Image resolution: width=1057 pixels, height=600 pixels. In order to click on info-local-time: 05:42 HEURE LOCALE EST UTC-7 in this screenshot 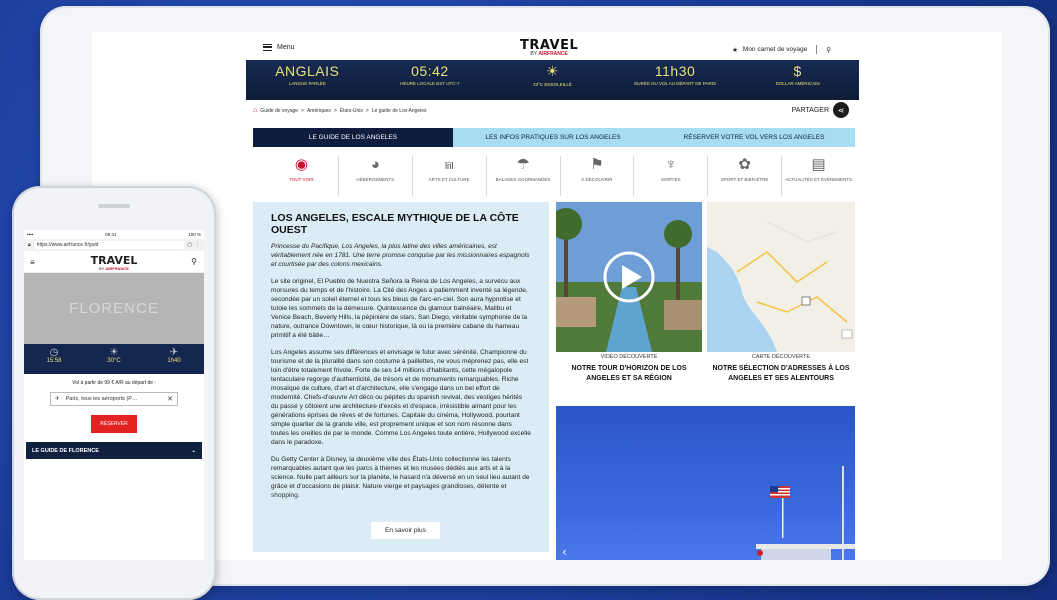, I will do `click(430, 74)`.